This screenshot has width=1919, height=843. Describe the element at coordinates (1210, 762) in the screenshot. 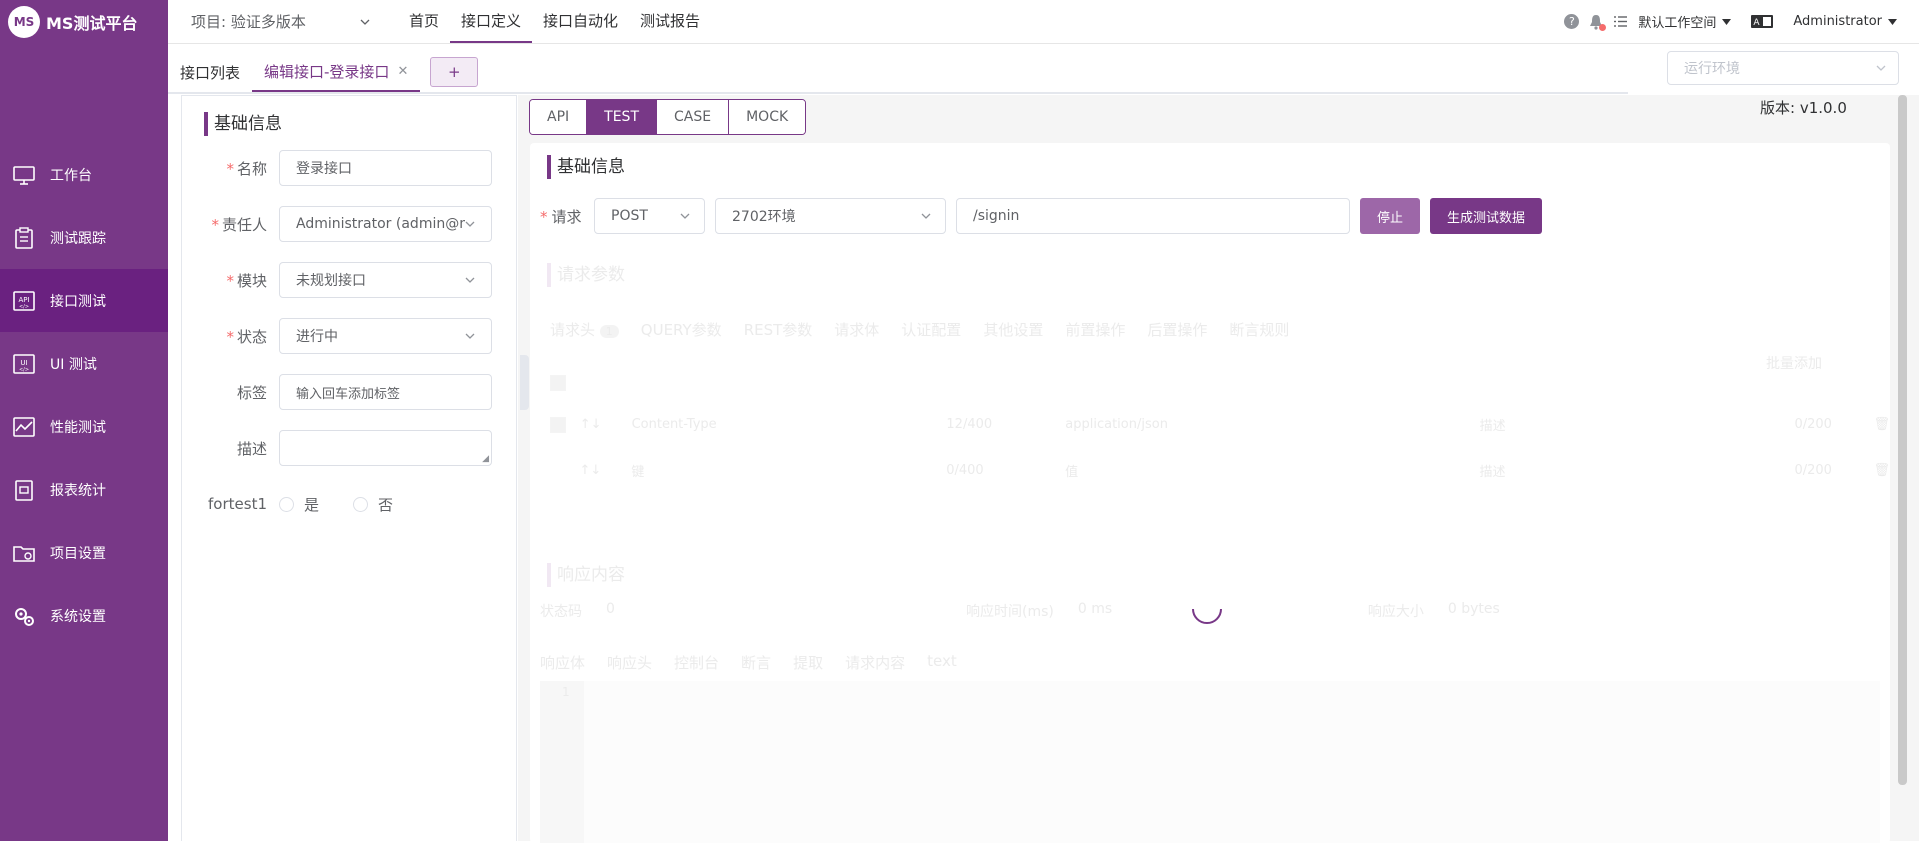

I see `response-editor: 1` at that location.